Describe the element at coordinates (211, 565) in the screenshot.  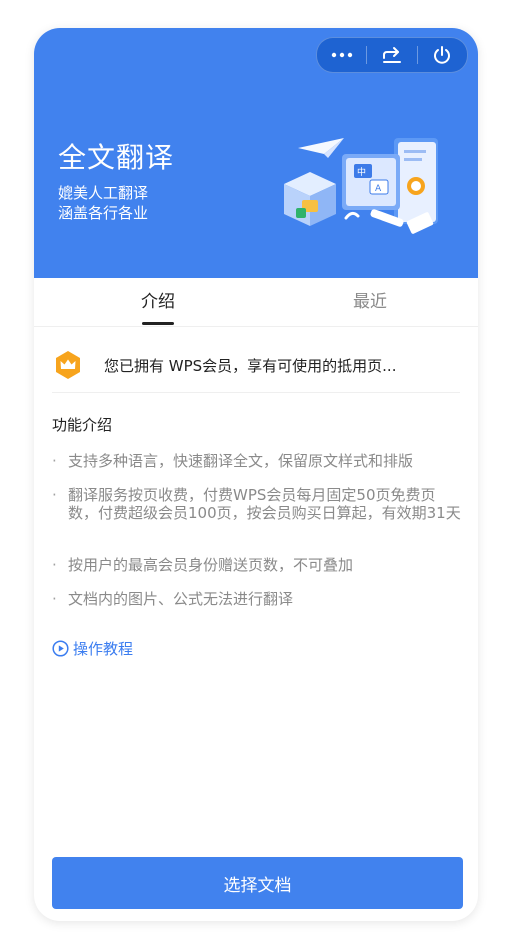
I see `feature-text: 按用户的最高会员身份赠送页数，不可叠加` at that location.